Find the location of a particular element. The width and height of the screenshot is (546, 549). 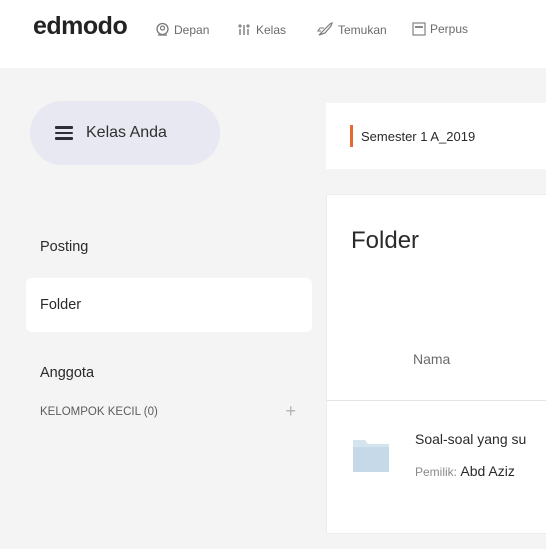

owner-name: Abd Aziz is located at coordinates (487, 471).